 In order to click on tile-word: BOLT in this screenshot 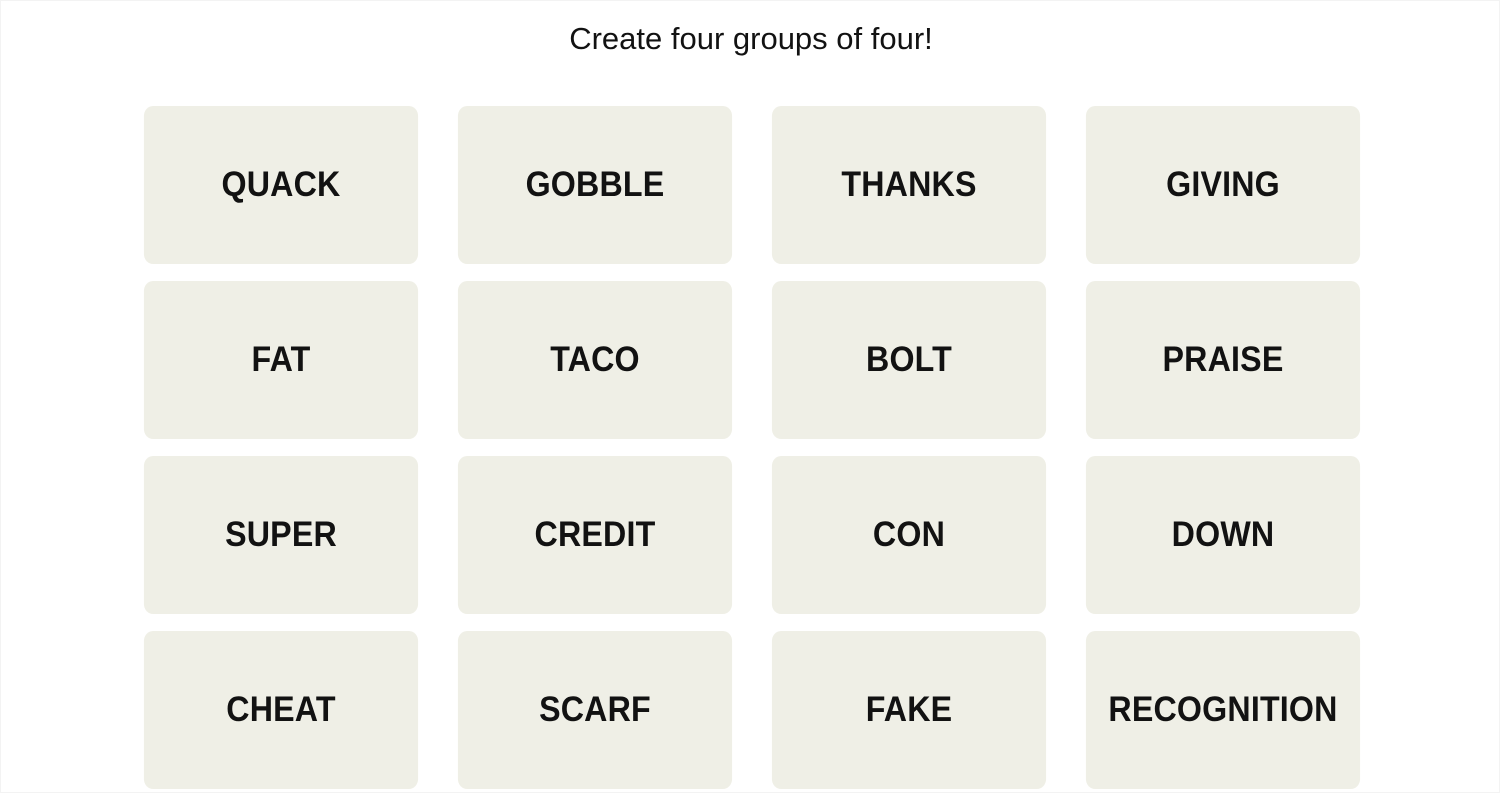, I will do `click(909, 359)`.